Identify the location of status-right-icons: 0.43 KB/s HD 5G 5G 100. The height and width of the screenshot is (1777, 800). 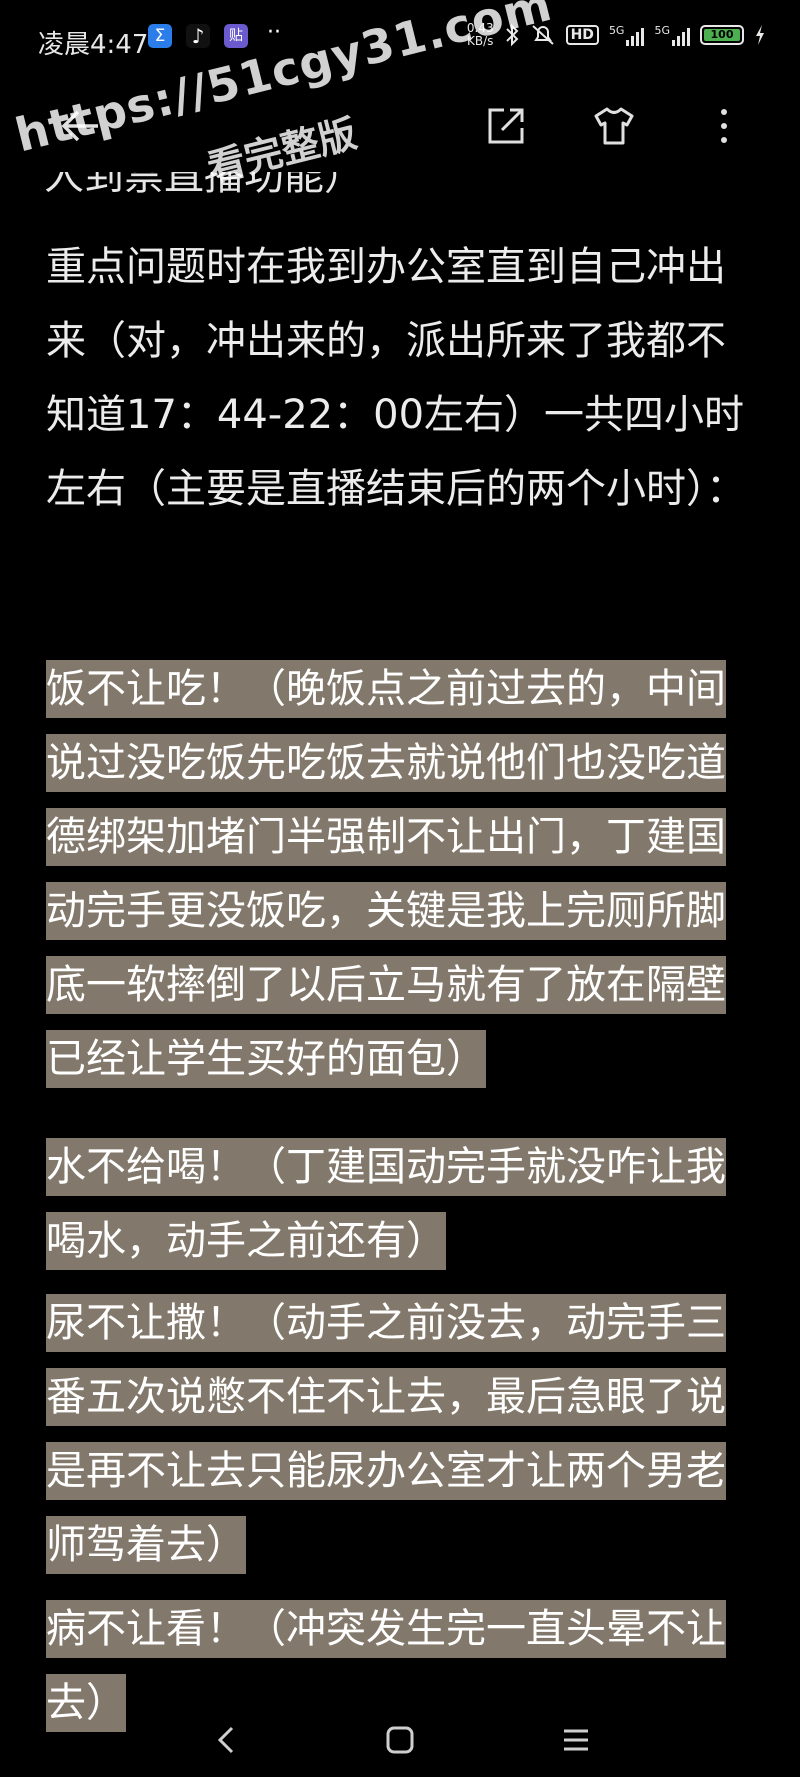
(616, 35).